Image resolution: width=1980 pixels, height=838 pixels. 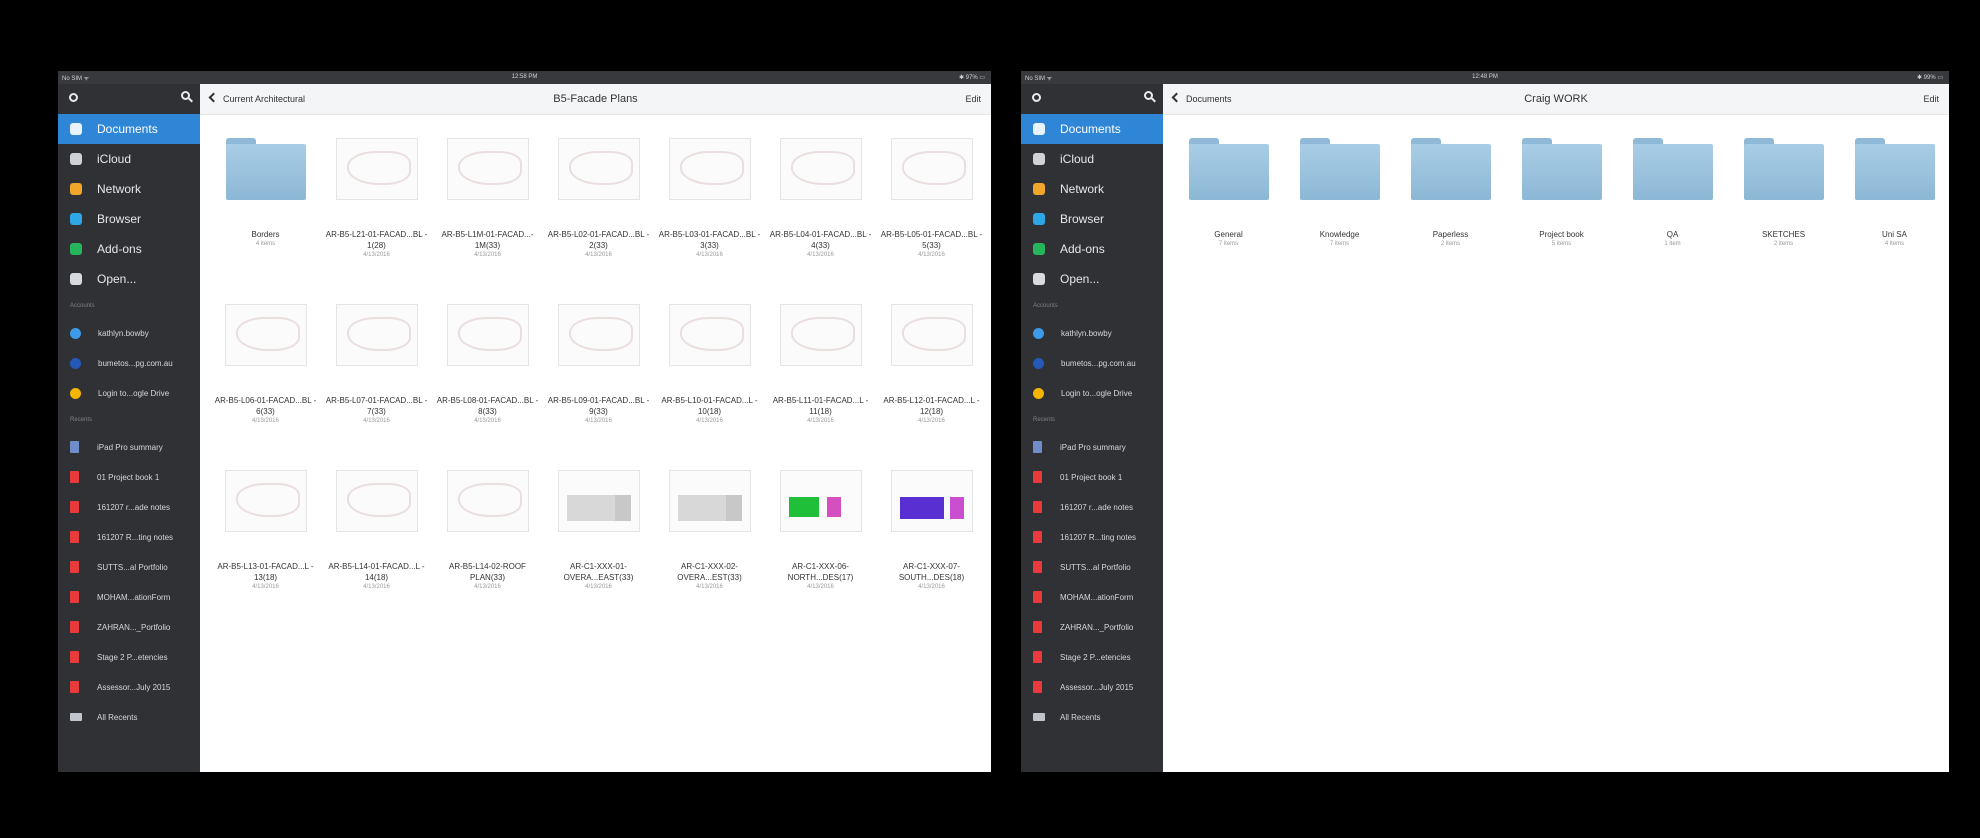 I want to click on file-tile: Borders 4 items, so click(x=265, y=221).